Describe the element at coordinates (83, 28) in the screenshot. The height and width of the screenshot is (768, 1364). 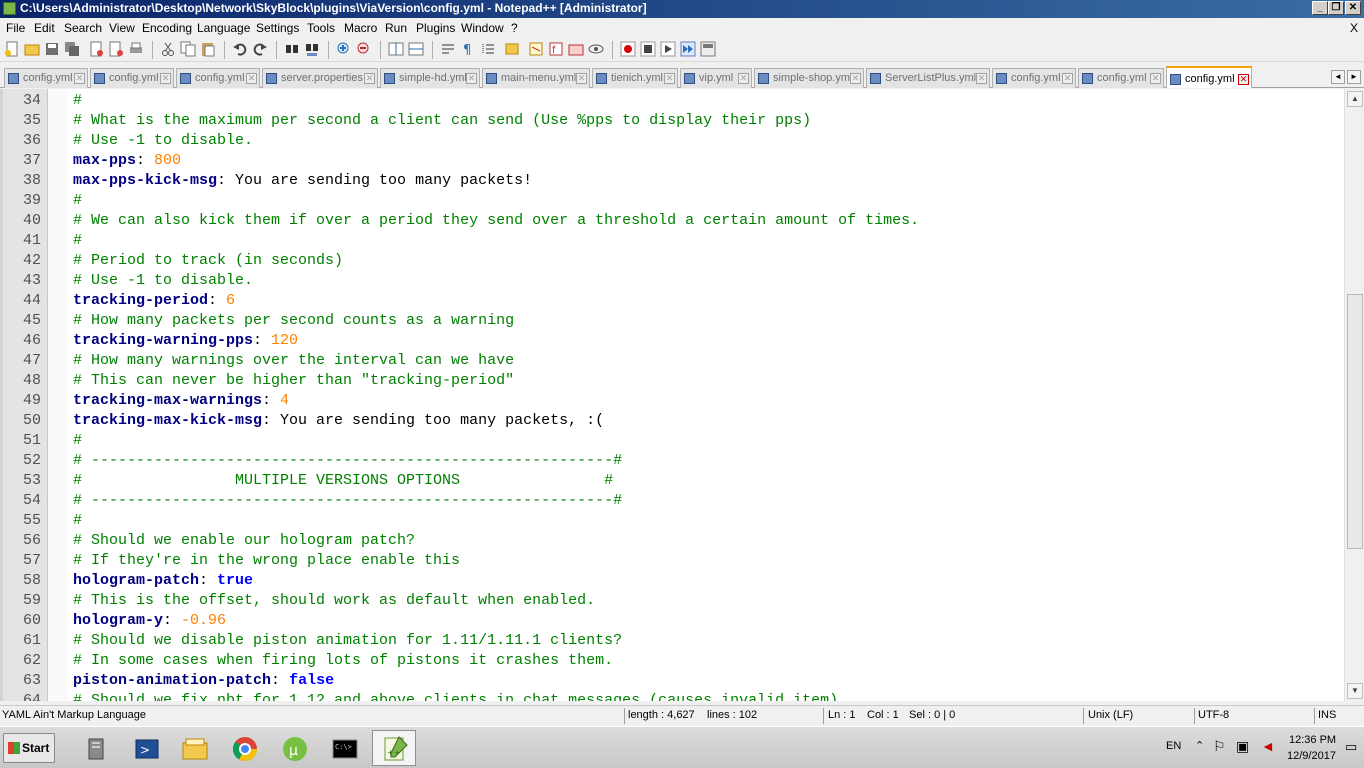
I see `menu-search: Search` at that location.